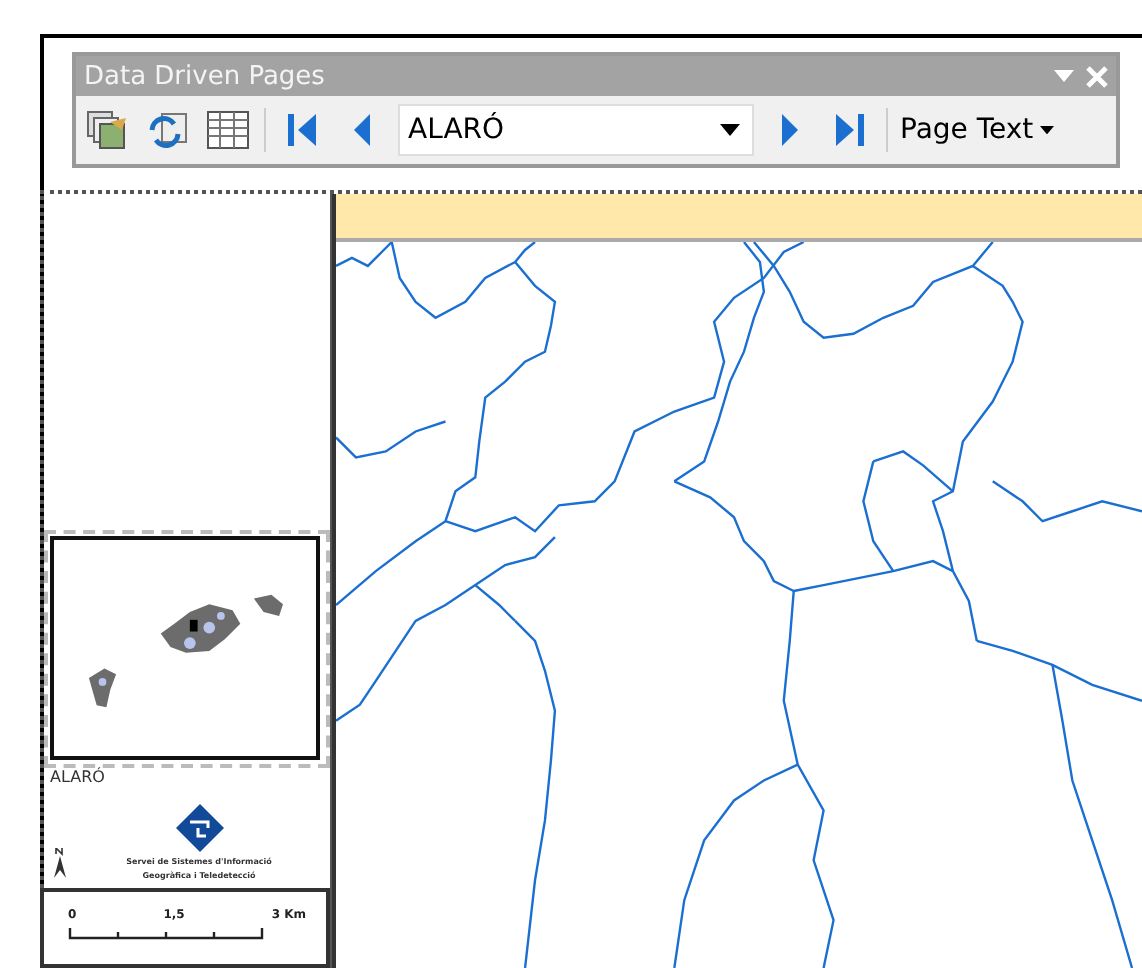  I want to click on table-button, so click(228, 130).